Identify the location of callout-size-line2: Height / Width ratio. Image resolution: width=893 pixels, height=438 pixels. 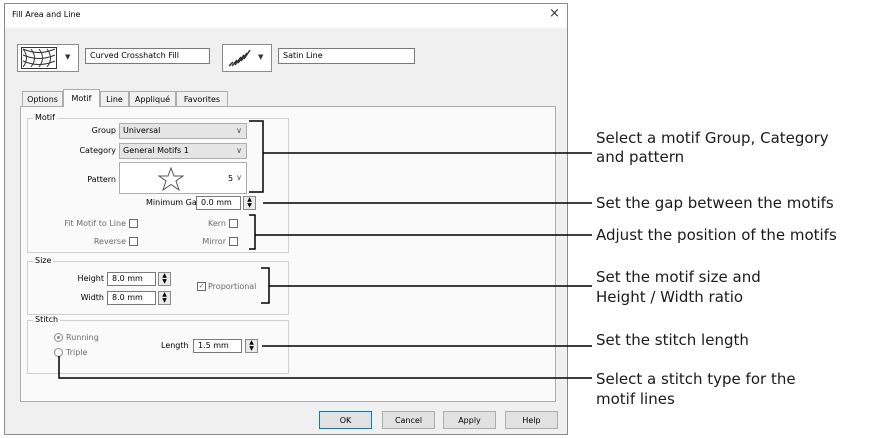
(670, 297).